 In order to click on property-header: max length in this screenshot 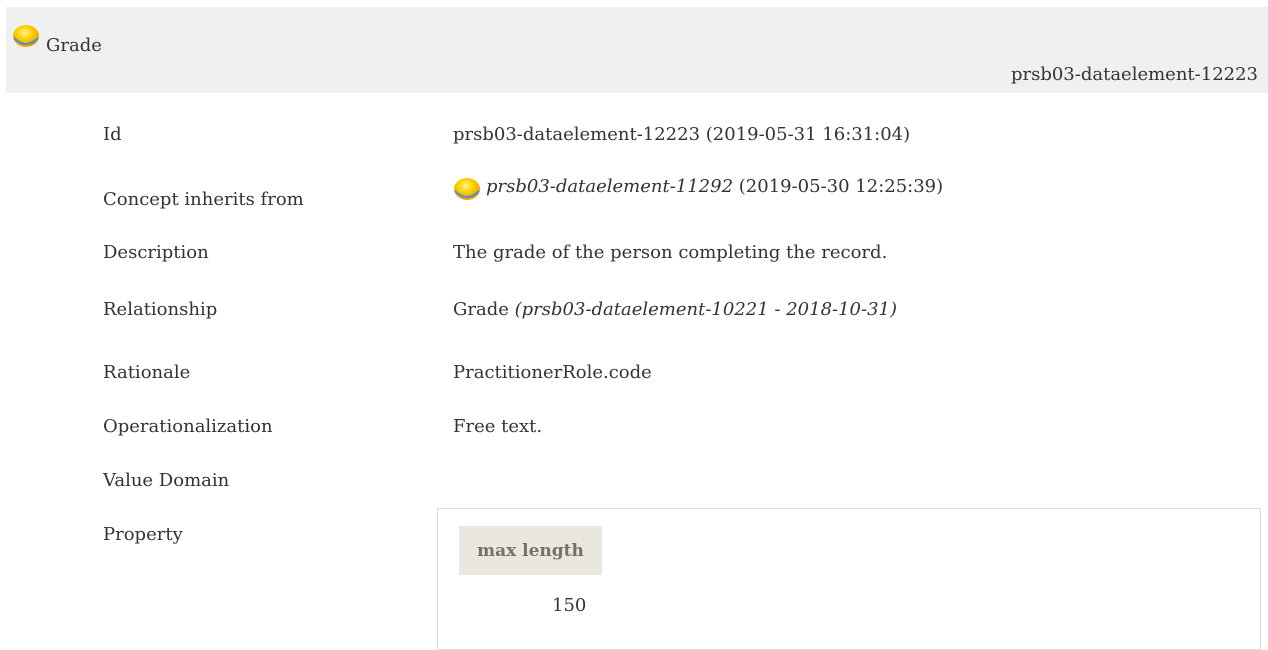, I will do `click(530, 550)`.